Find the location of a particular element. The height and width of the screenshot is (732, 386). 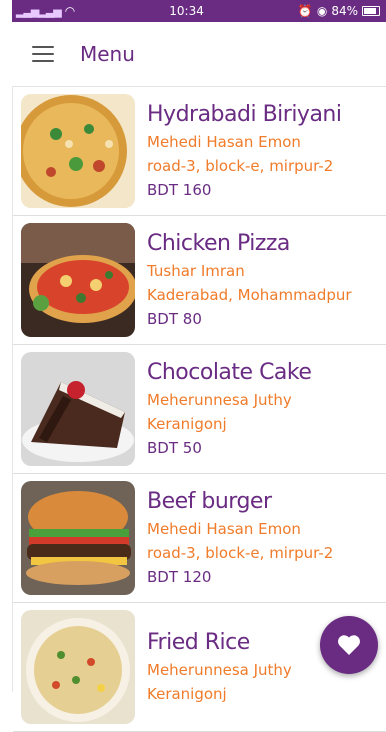

heart-icon is located at coordinates (349, 645).